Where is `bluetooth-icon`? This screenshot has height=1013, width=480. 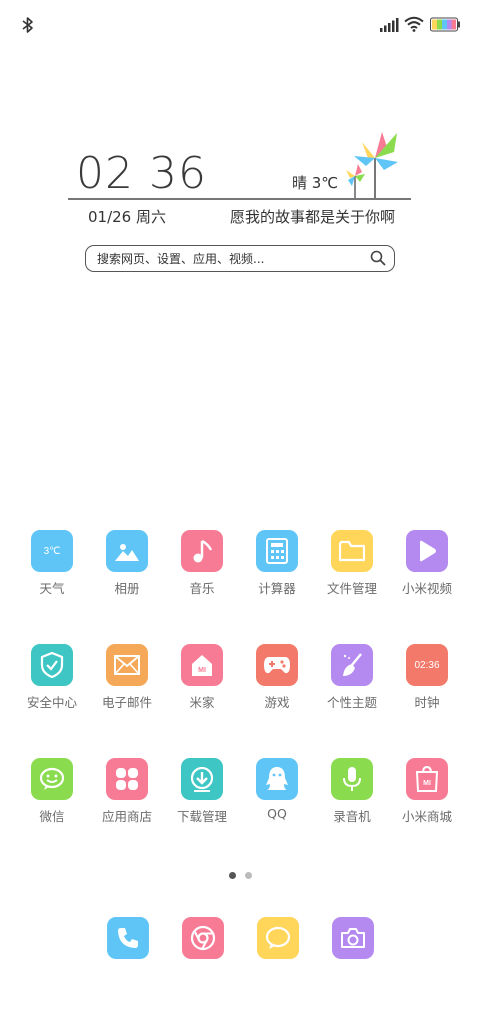 bluetooth-icon is located at coordinates (27, 25).